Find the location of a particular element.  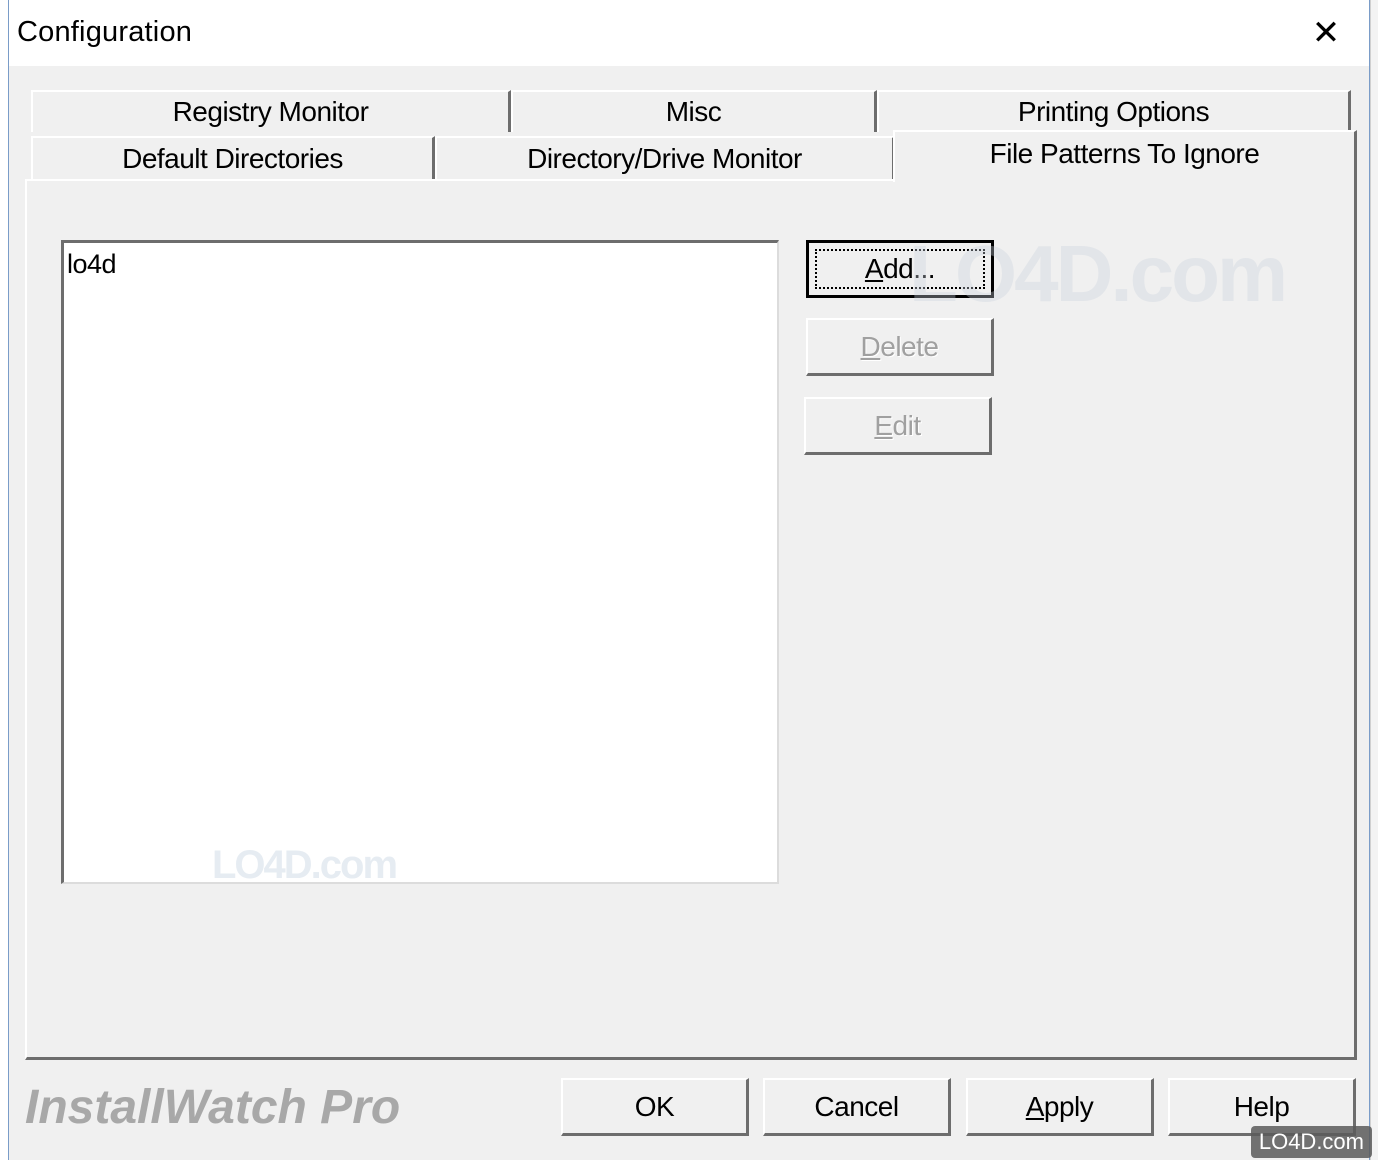

window-title: Configuration is located at coordinates (105, 32).